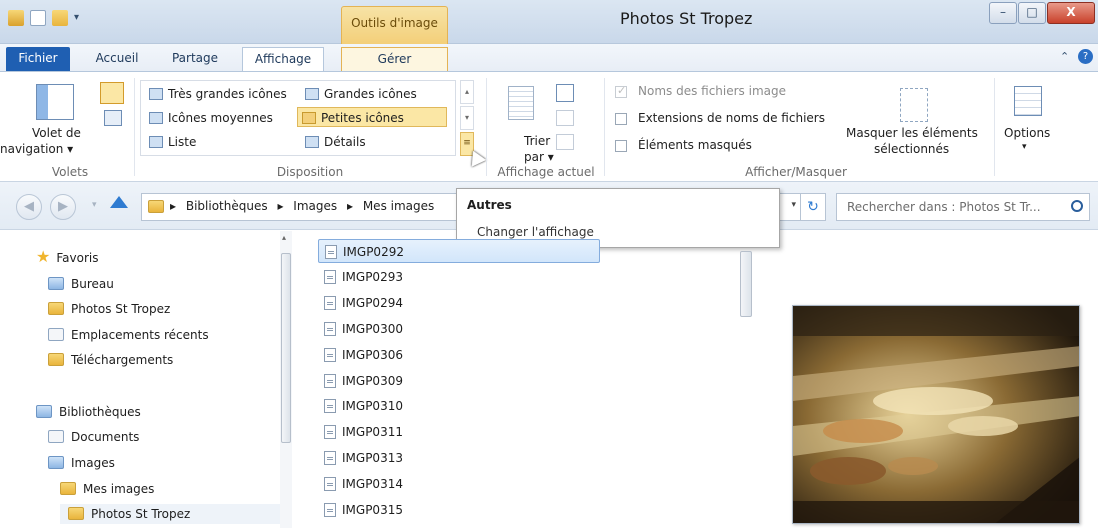 Image resolution: width=1098 pixels, height=528 pixels. I want to click on nav-photos-st-tropez: Photos St Tropez, so click(109, 309).